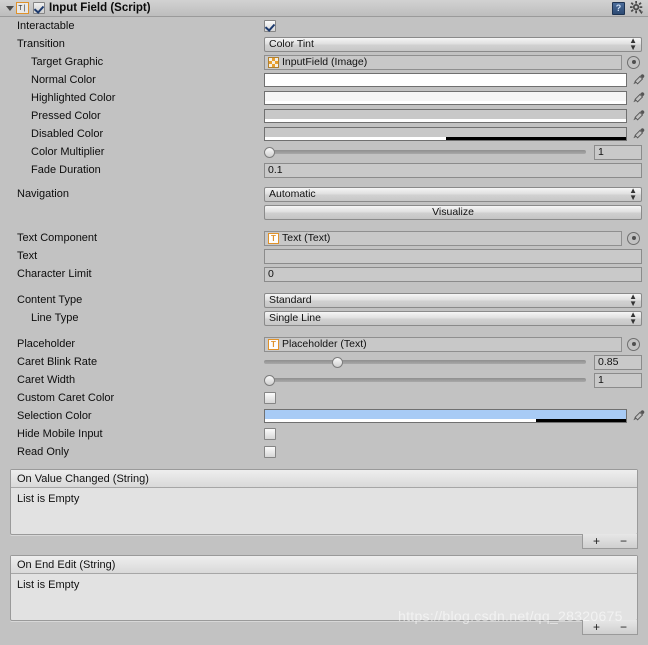  What do you see at coordinates (443, 238) in the screenshot?
I see `text-component-object-field: T Text (Text)` at bounding box center [443, 238].